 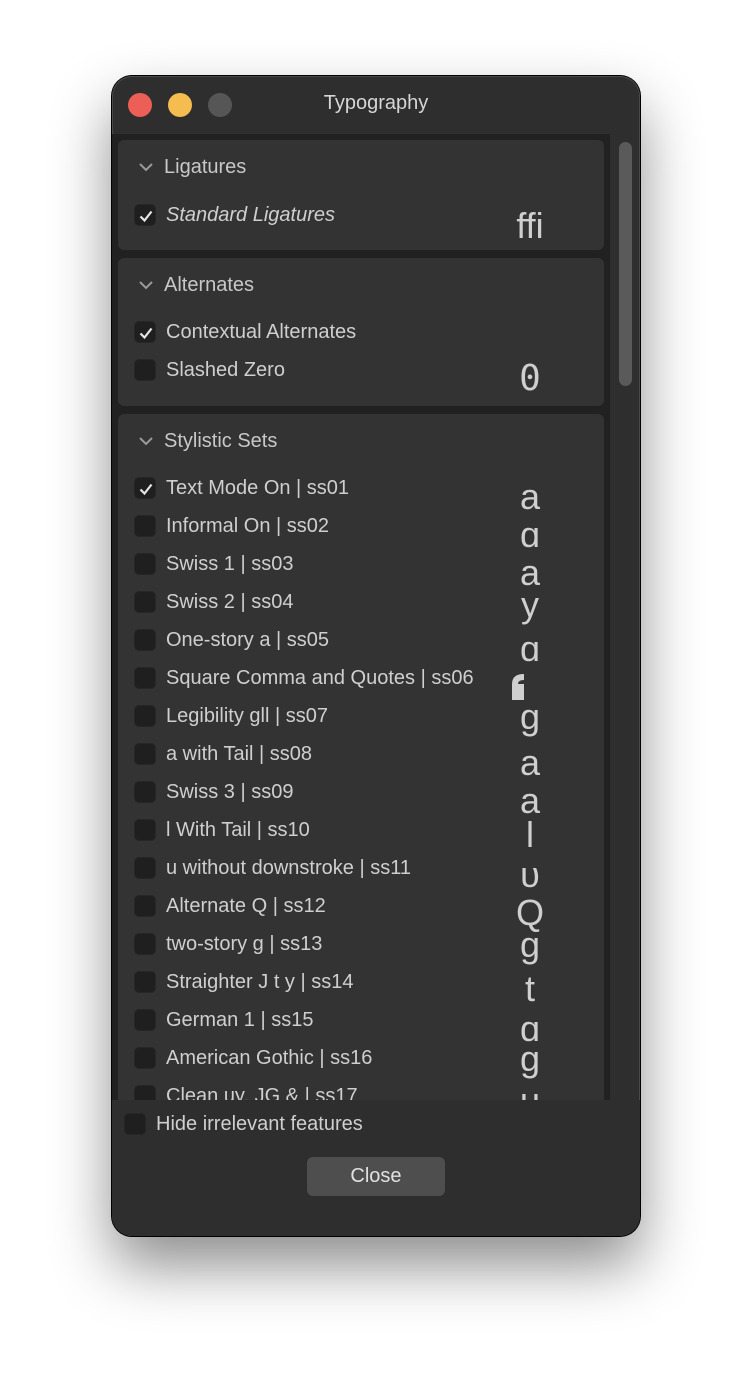 What do you see at coordinates (530, 874) in the screenshot?
I see `feature-sample: υ` at bounding box center [530, 874].